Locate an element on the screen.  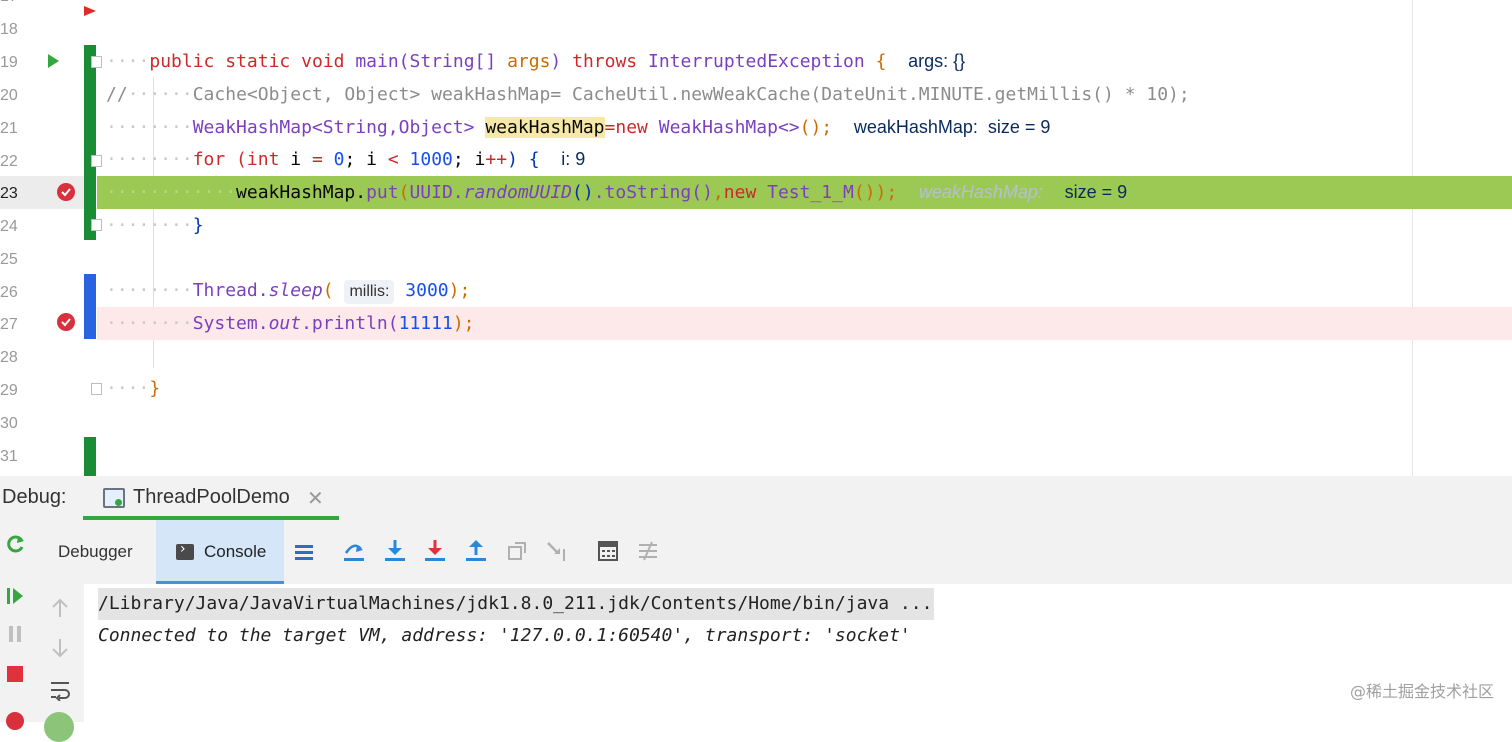
debug-session-tab: ThreadPoolDemo ✕ is located at coordinates (211, 498).